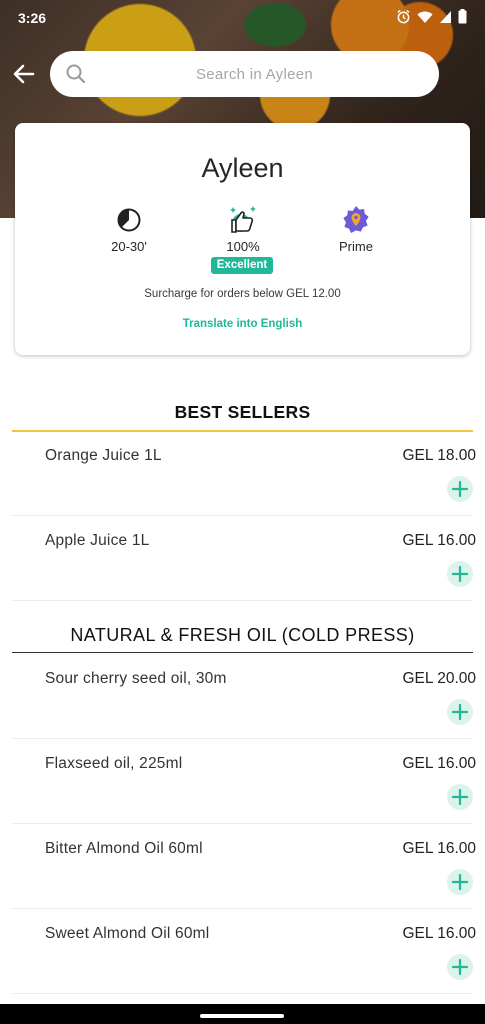 This screenshot has width=485, height=1024. What do you see at coordinates (124, 848) in the screenshot?
I see `item-name: Bitter Almond Oil 60ml` at bounding box center [124, 848].